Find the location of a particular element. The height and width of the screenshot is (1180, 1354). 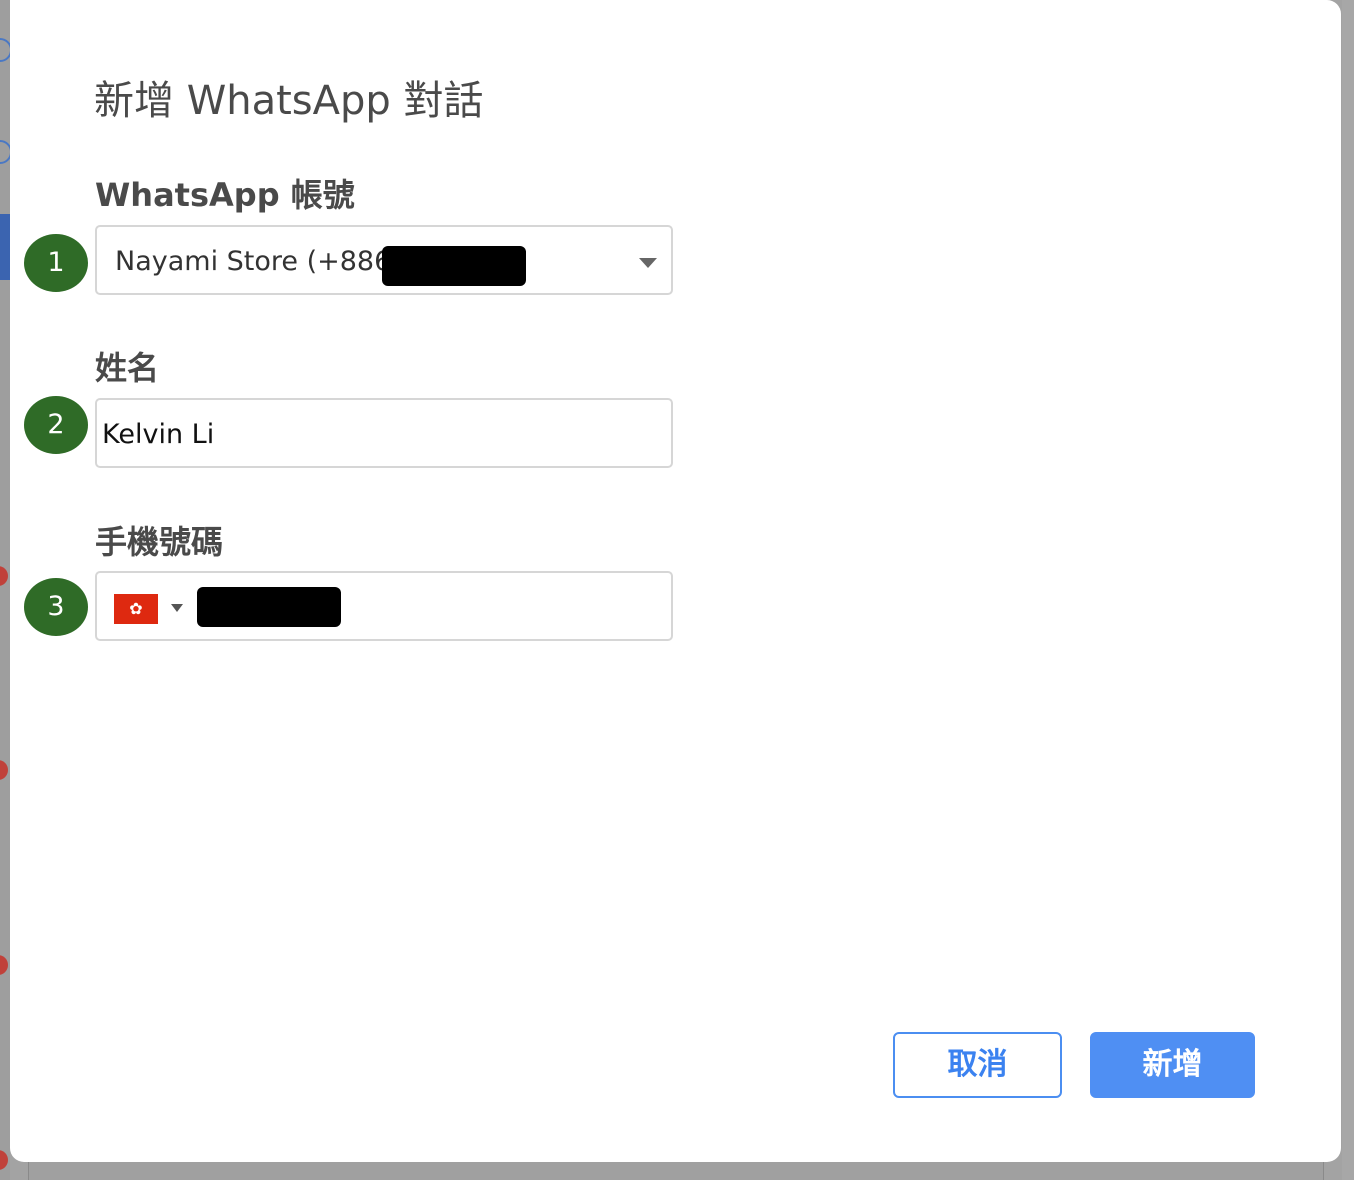

account-select: Nayami Store (+886 is located at coordinates (384, 260).